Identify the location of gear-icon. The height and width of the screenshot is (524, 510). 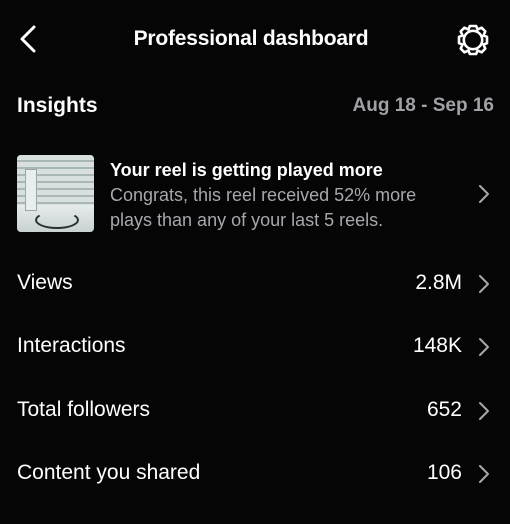
(473, 40).